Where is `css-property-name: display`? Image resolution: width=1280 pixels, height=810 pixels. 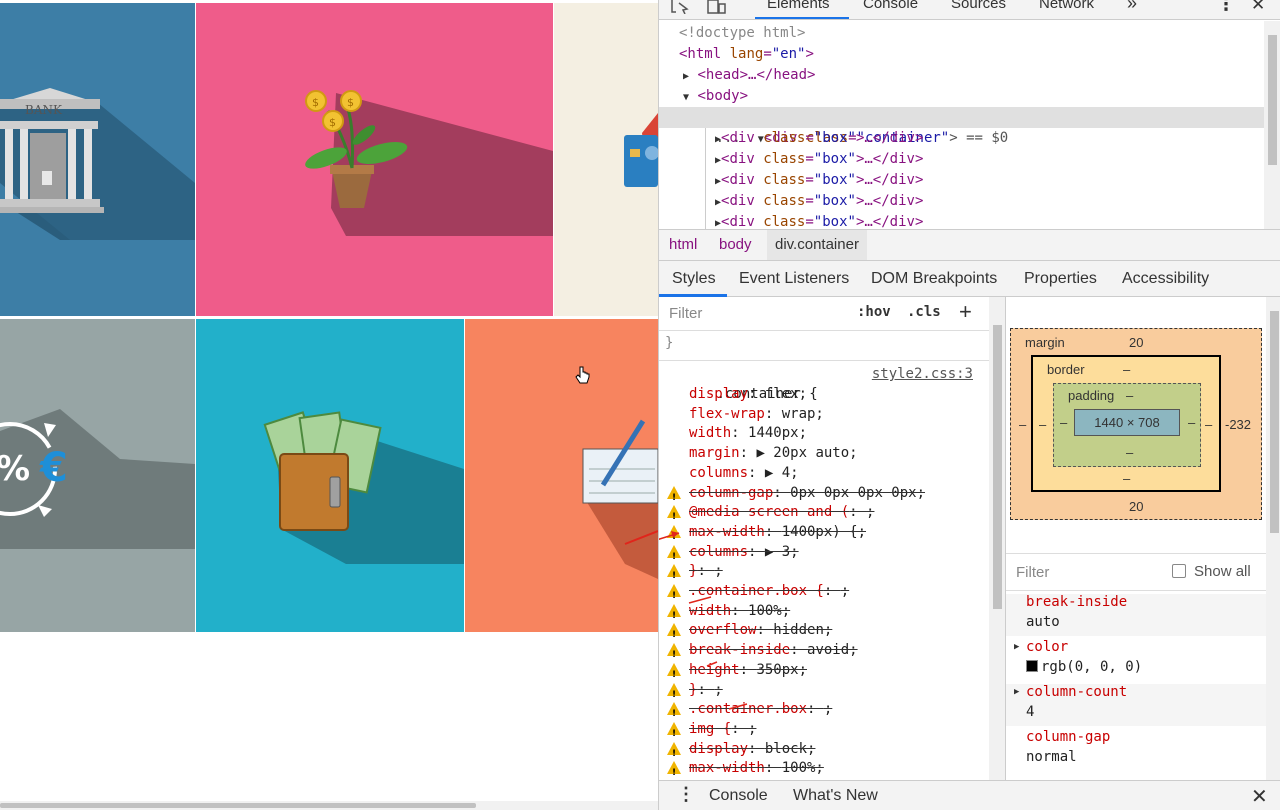 css-property-name: display is located at coordinates (718, 394).